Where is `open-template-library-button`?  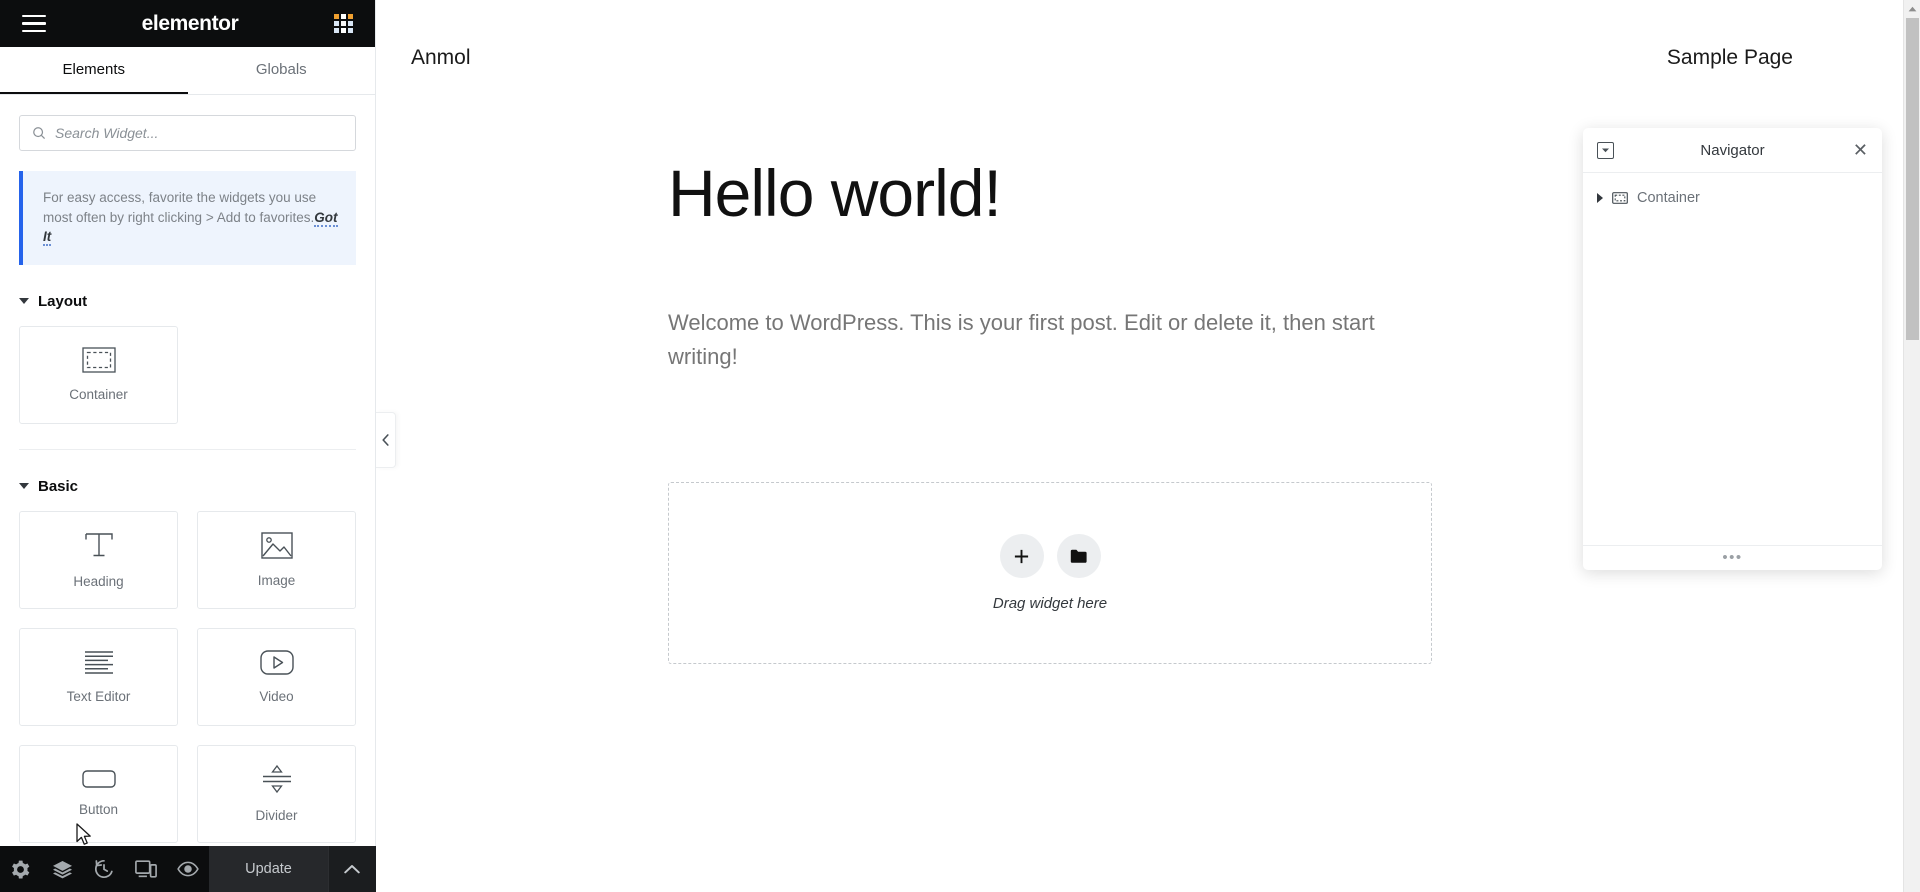
open-template-library-button is located at coordinates (1078, 556).